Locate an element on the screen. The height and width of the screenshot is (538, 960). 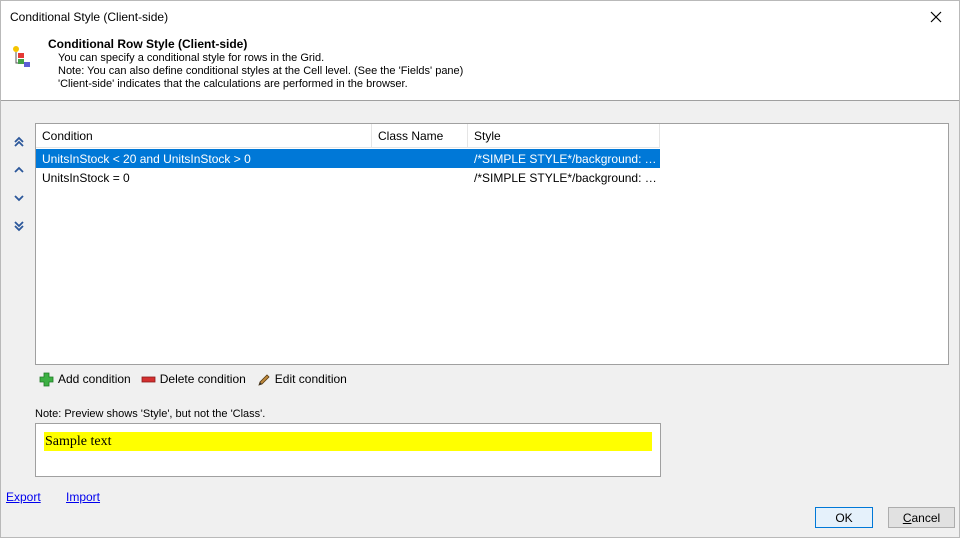
move-to-bottom-button is located at coordinates (19, 226).